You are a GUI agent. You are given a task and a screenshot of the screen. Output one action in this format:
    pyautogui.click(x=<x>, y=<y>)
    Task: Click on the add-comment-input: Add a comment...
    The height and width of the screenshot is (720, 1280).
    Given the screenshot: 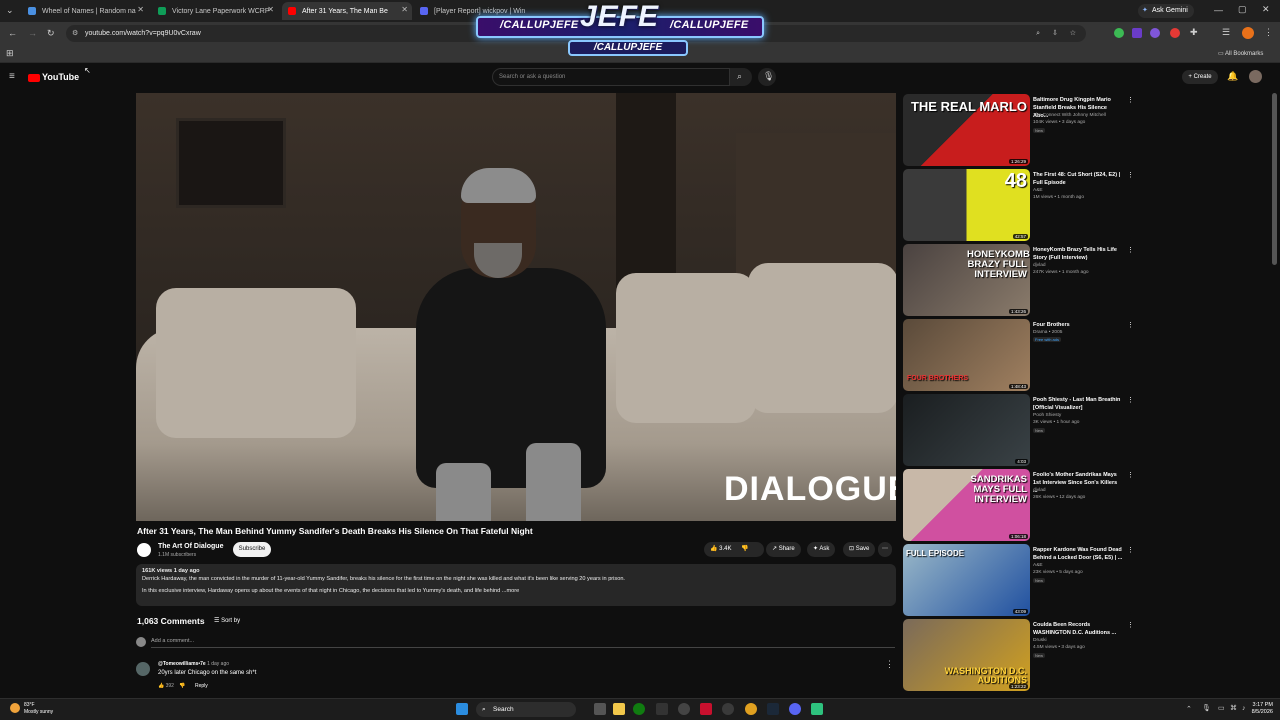 What is the action you would take?
    pyautogui.click(x=523, y=643)
    